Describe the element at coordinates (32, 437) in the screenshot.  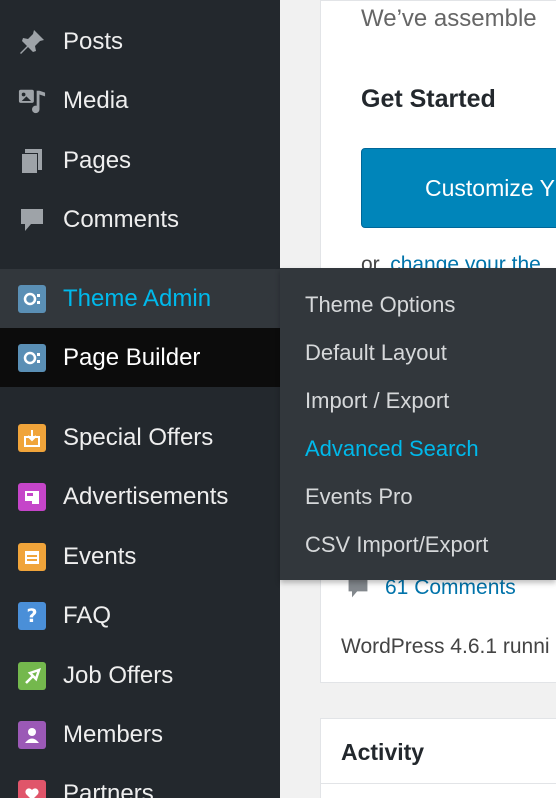
I see `special-offers-icon` at that location.